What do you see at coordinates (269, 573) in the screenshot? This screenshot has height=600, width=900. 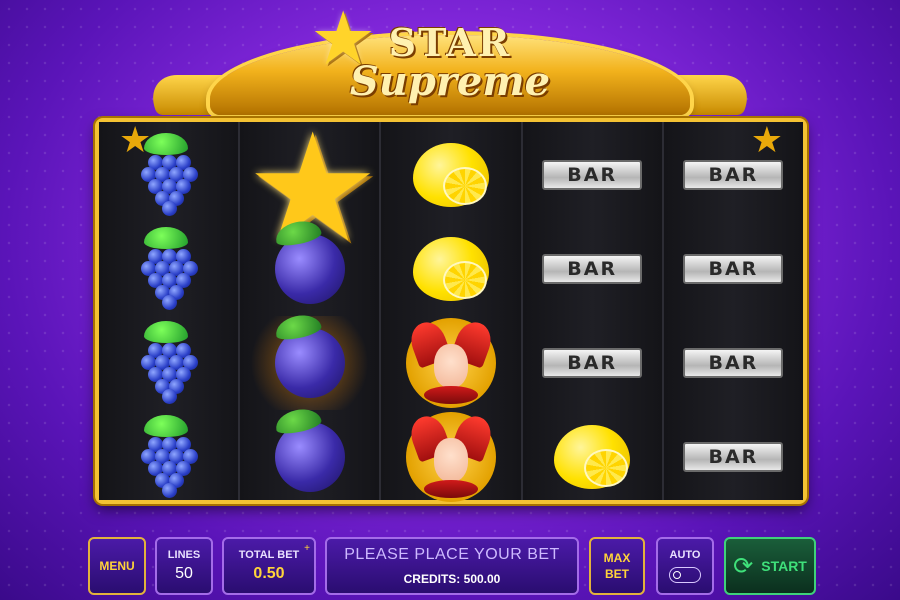 I see `total-bet-value: 0.50` at bounding box center [269, 573].